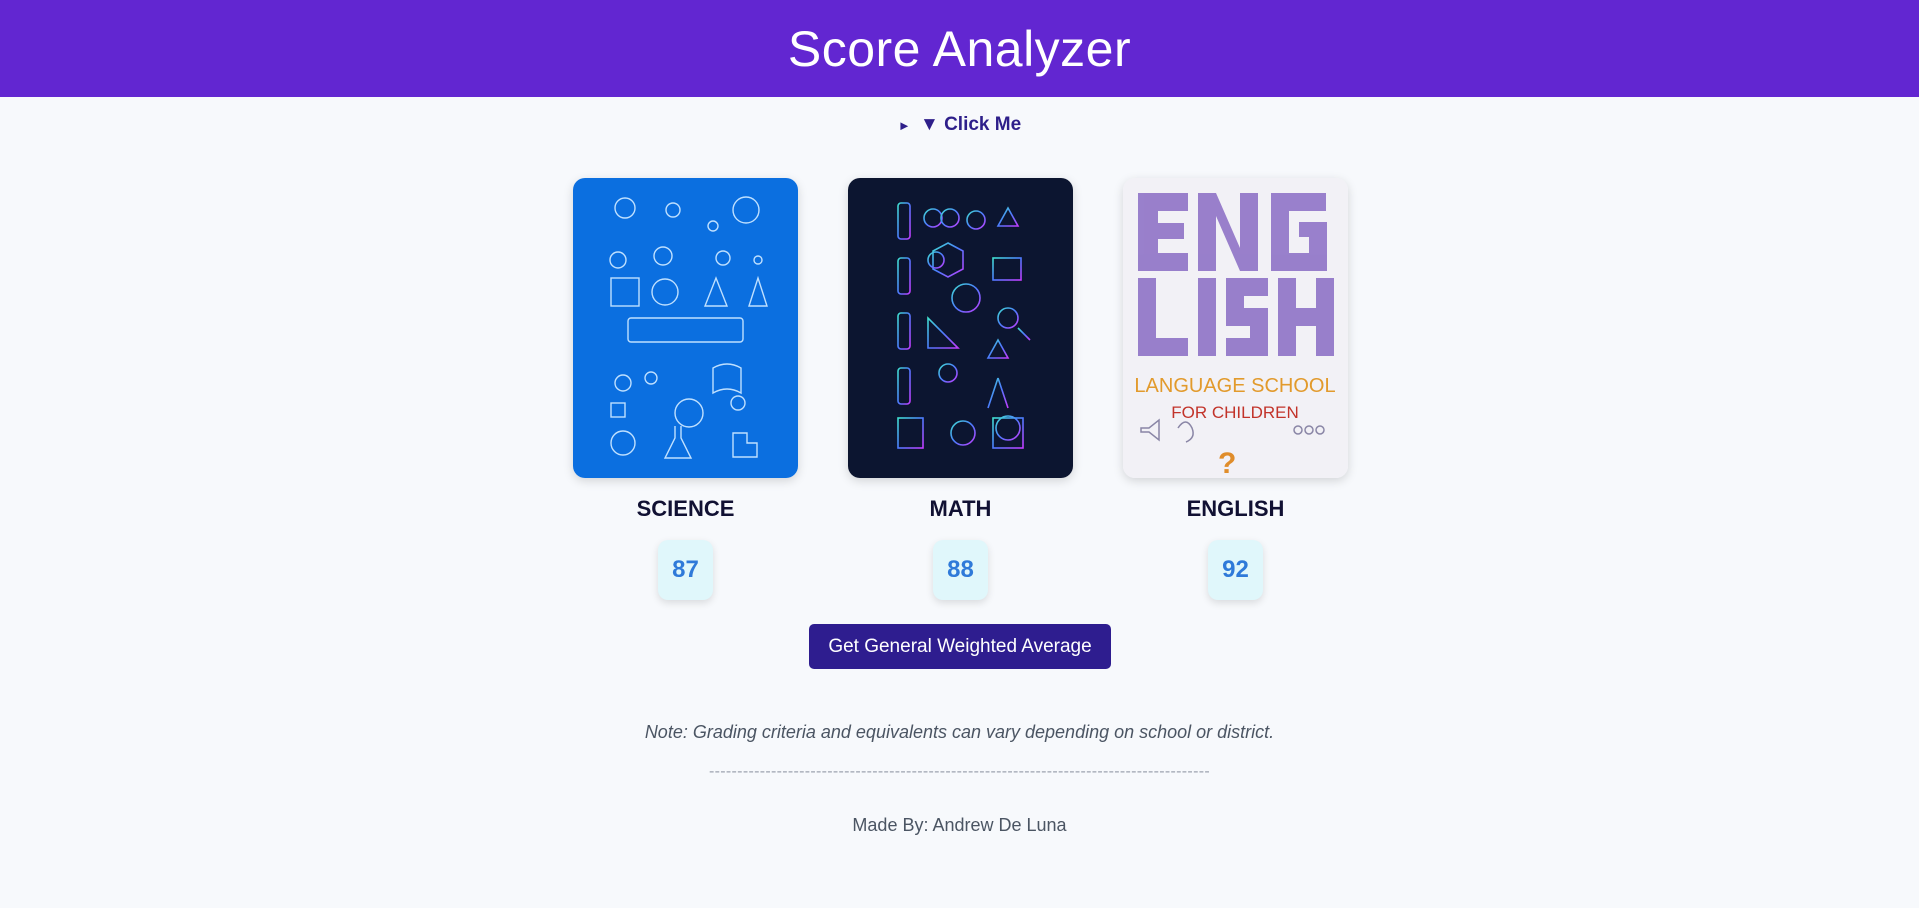 This screenshot has height=908, width=1919. I want to click on cover-subtitle-2: FOR CHILDREN, so click(1235, 412).